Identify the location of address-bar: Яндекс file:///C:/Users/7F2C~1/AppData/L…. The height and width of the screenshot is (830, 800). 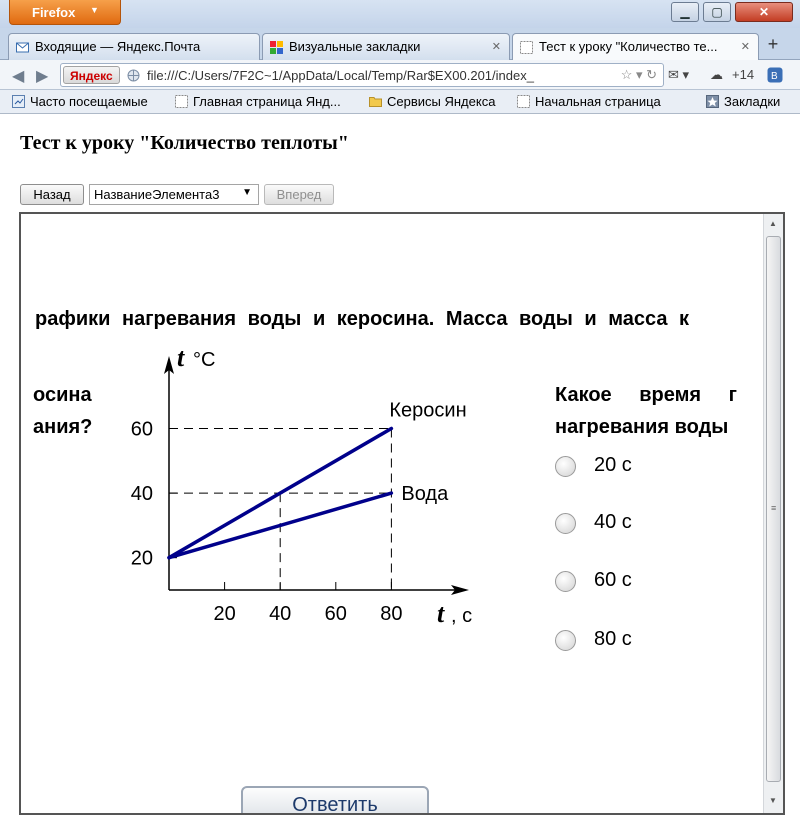
(362, 75).